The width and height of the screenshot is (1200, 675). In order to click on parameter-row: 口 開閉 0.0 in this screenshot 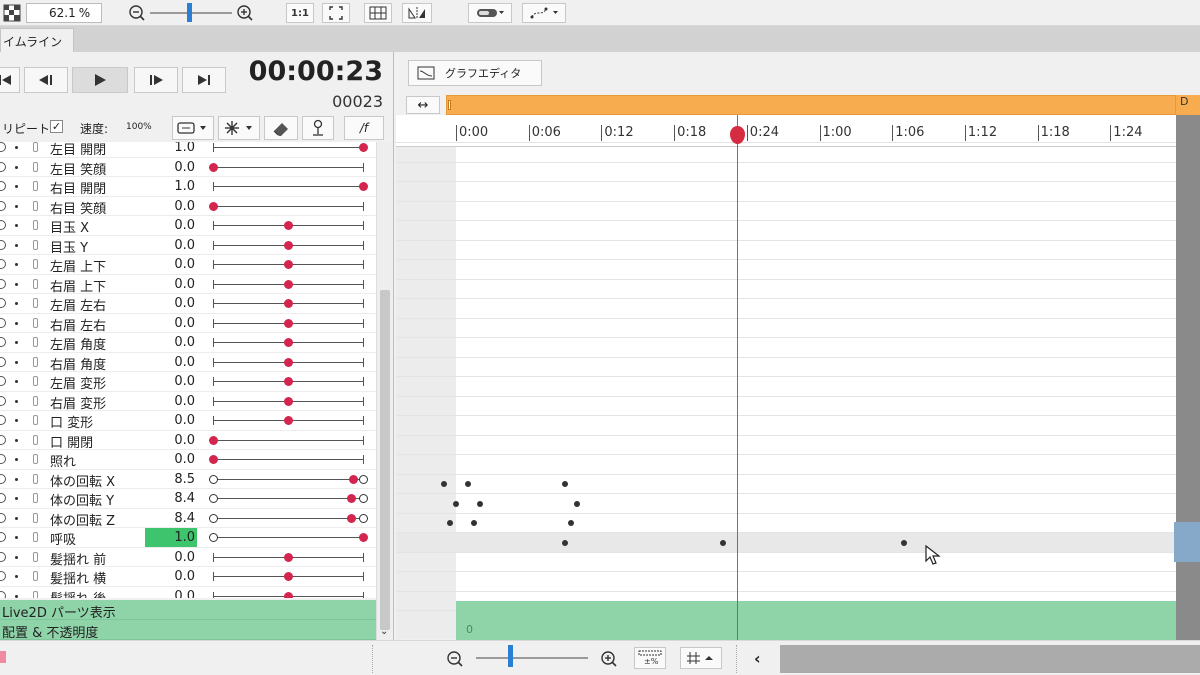, I will do `click(188, 441)`.